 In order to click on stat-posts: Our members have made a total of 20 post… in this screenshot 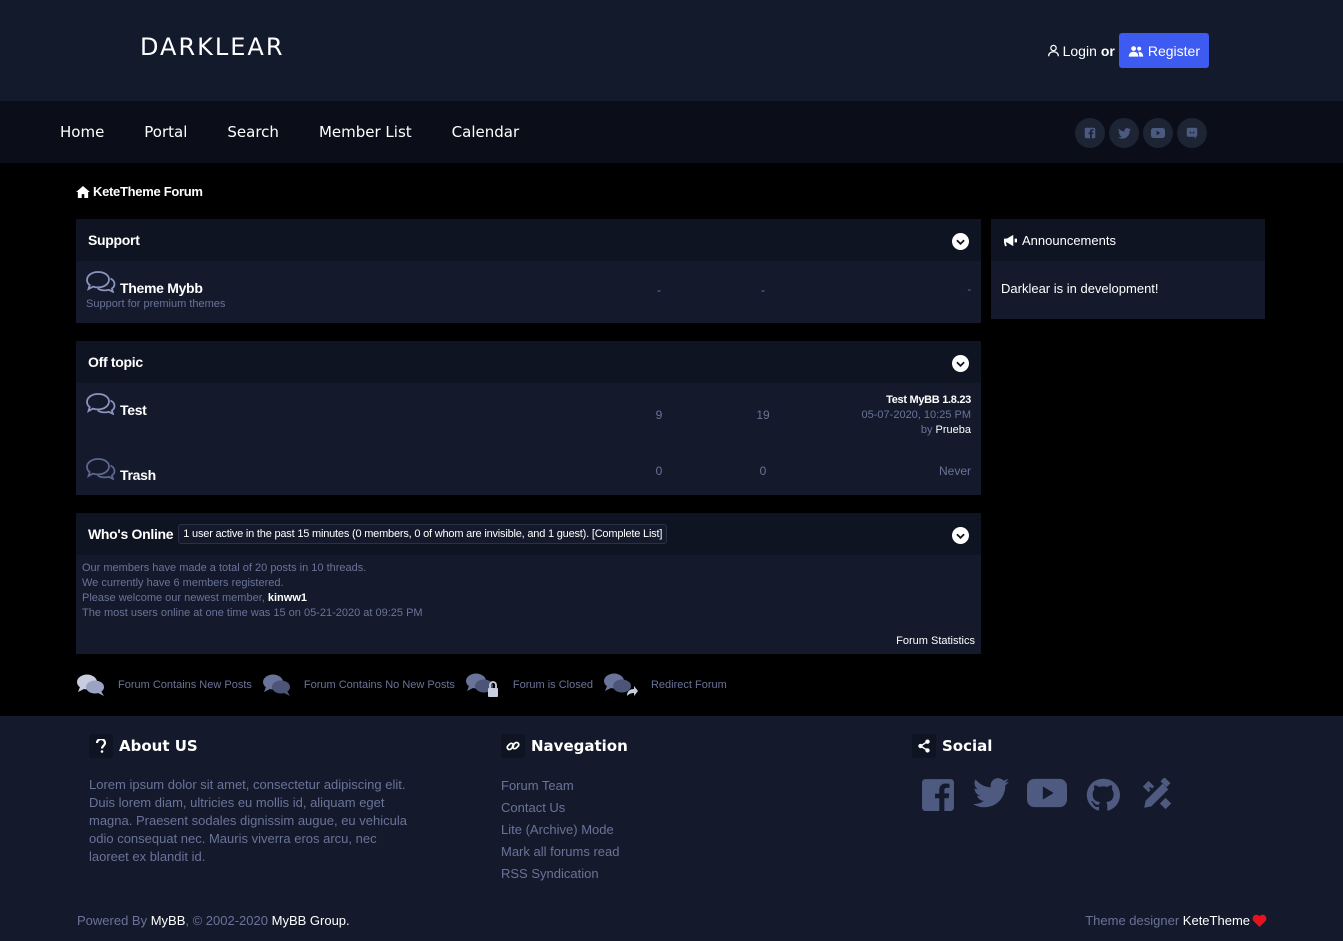, I will do `click(224, 568)`.